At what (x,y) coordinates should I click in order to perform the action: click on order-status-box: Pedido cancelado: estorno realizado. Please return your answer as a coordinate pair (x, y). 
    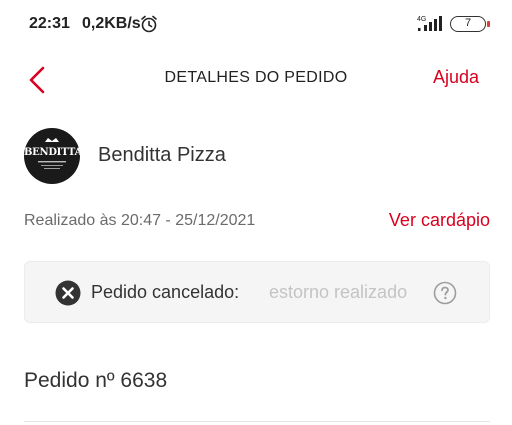
    Looking at the image, I should click on (257, 292).